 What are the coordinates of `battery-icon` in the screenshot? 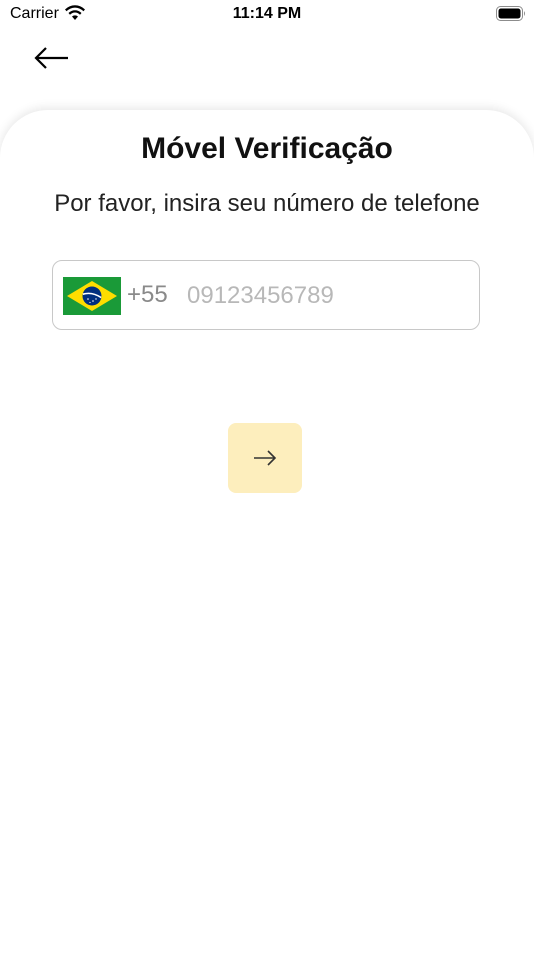 It's located at (510, 13).